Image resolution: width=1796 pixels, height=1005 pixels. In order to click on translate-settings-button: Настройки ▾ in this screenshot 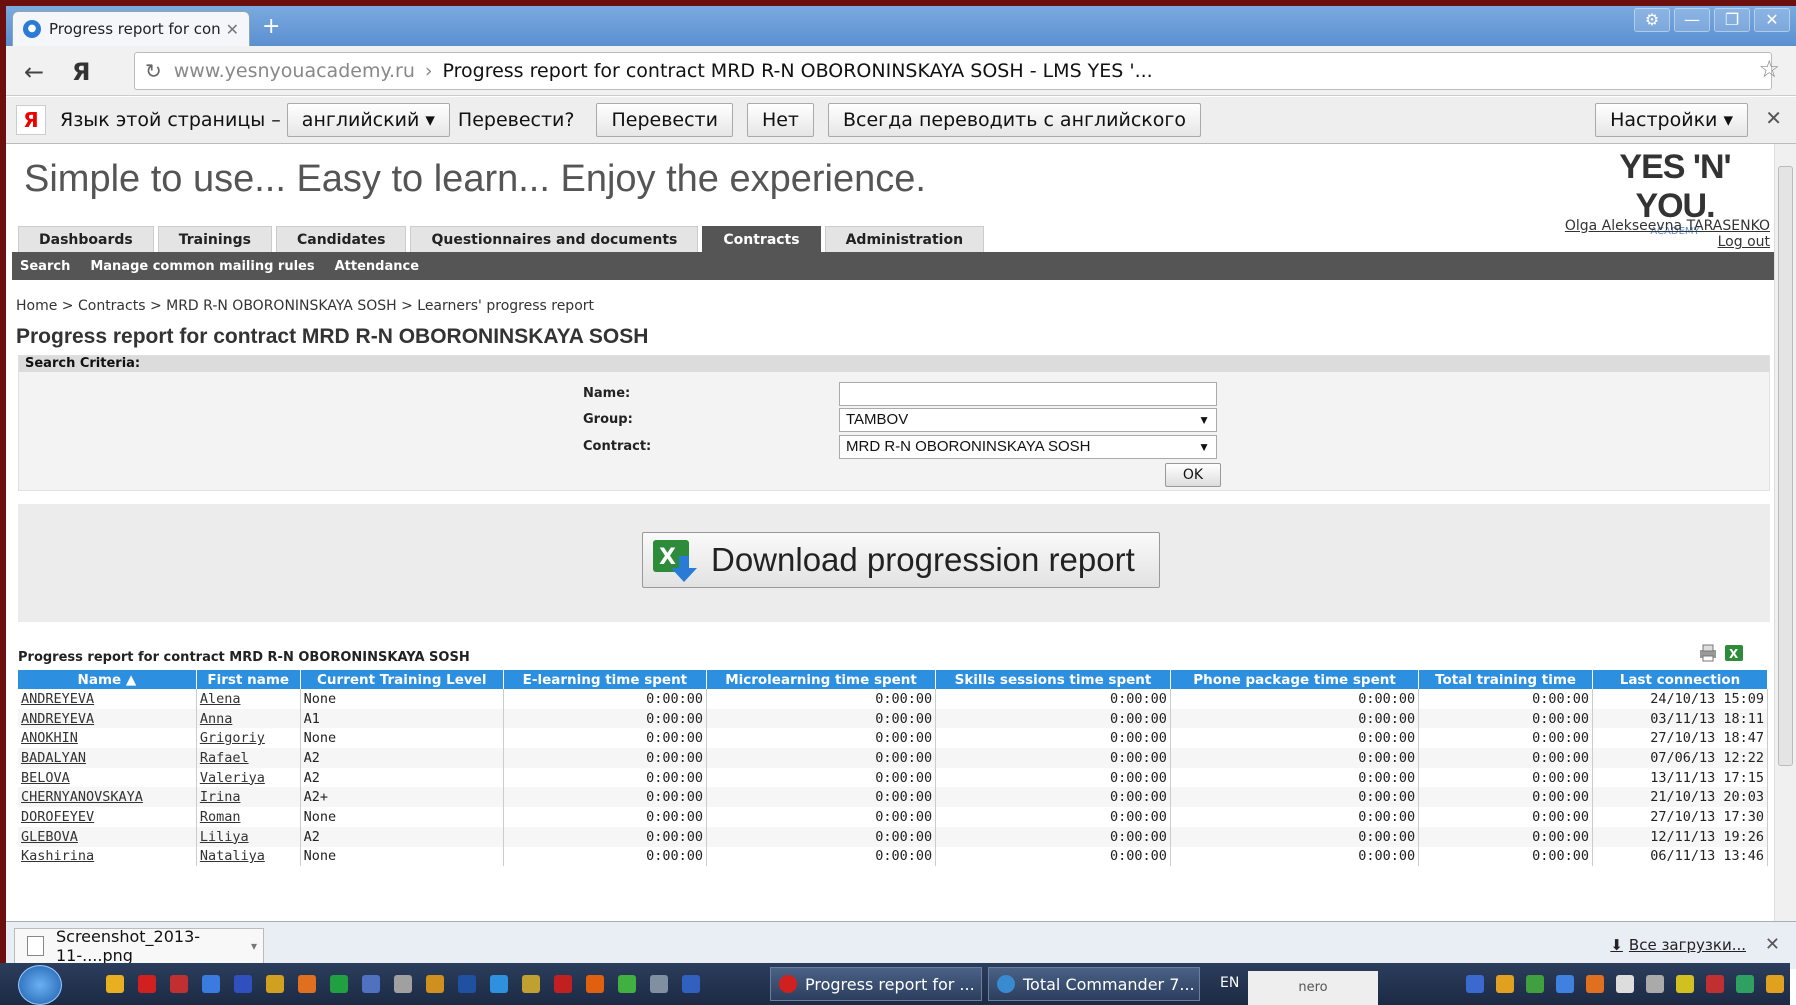, I will do `click(1671, 120)`.